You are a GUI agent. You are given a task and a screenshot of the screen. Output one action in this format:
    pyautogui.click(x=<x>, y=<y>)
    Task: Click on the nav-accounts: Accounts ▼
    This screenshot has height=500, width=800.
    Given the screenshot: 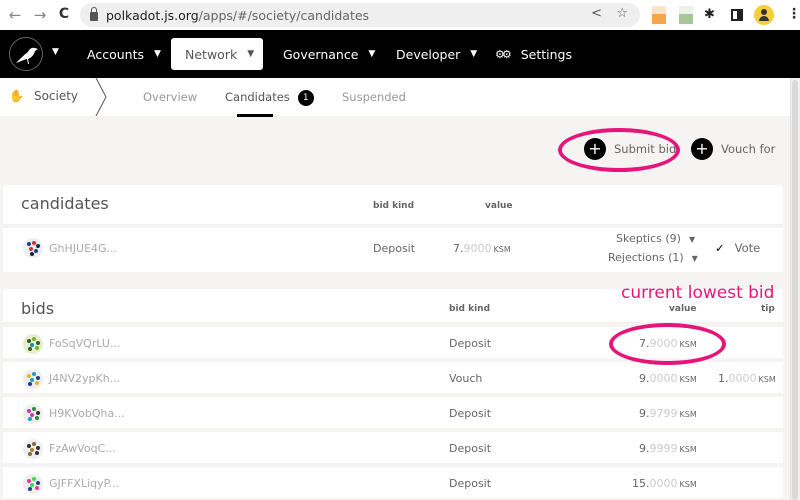 What is the action you would take?
    pyautogui.click(x=124, y=54)
    